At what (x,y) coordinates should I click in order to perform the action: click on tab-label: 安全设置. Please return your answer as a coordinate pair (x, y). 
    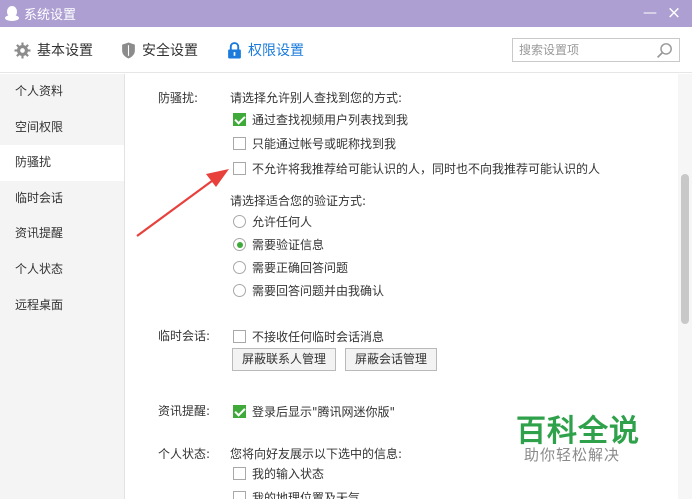
    Looking at the image, I should click on (170, 51).